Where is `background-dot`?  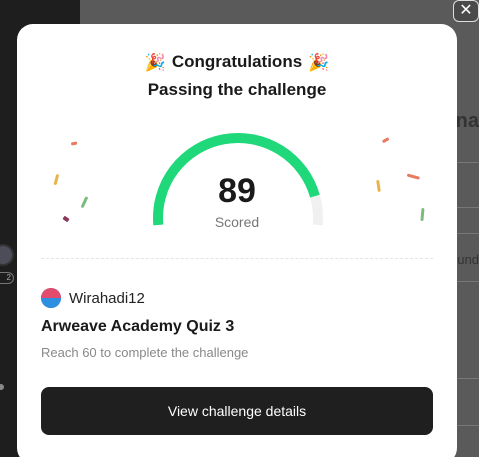
background-dot is located at coordinates (2, 387).